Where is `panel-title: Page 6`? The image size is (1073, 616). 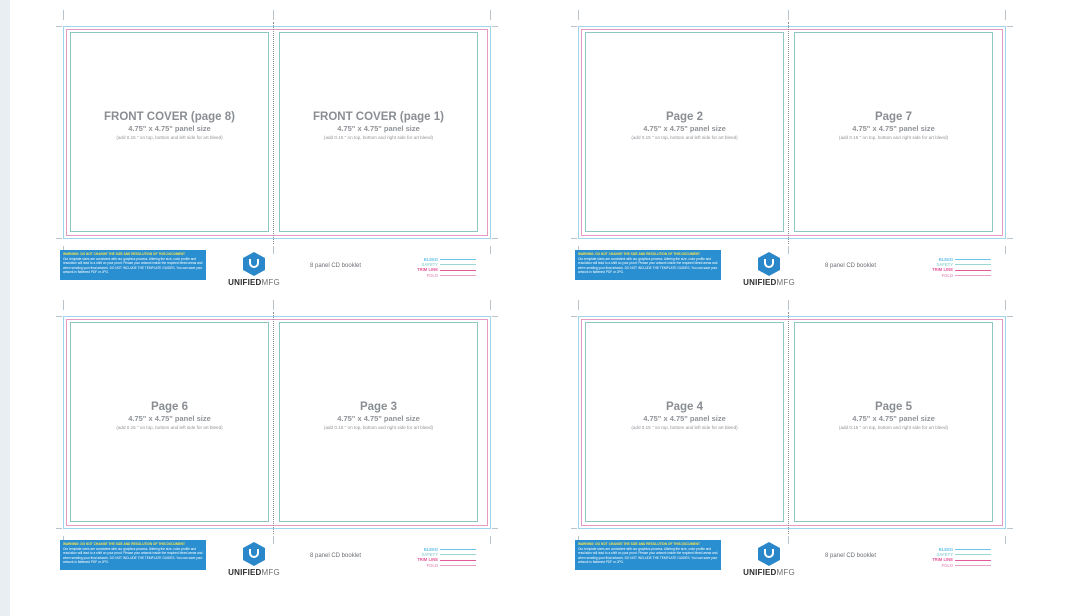
panel-title: Page 6 is located at coordinates (169, 407).